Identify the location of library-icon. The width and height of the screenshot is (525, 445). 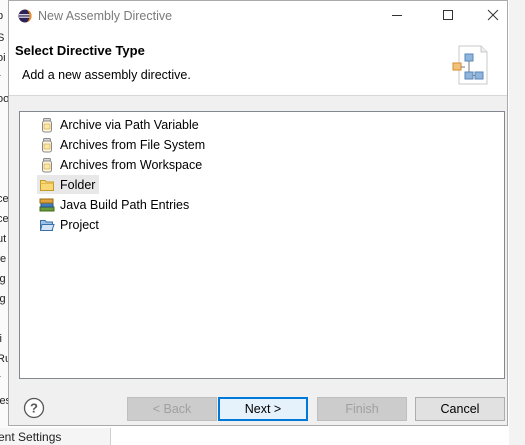
(47, 205).